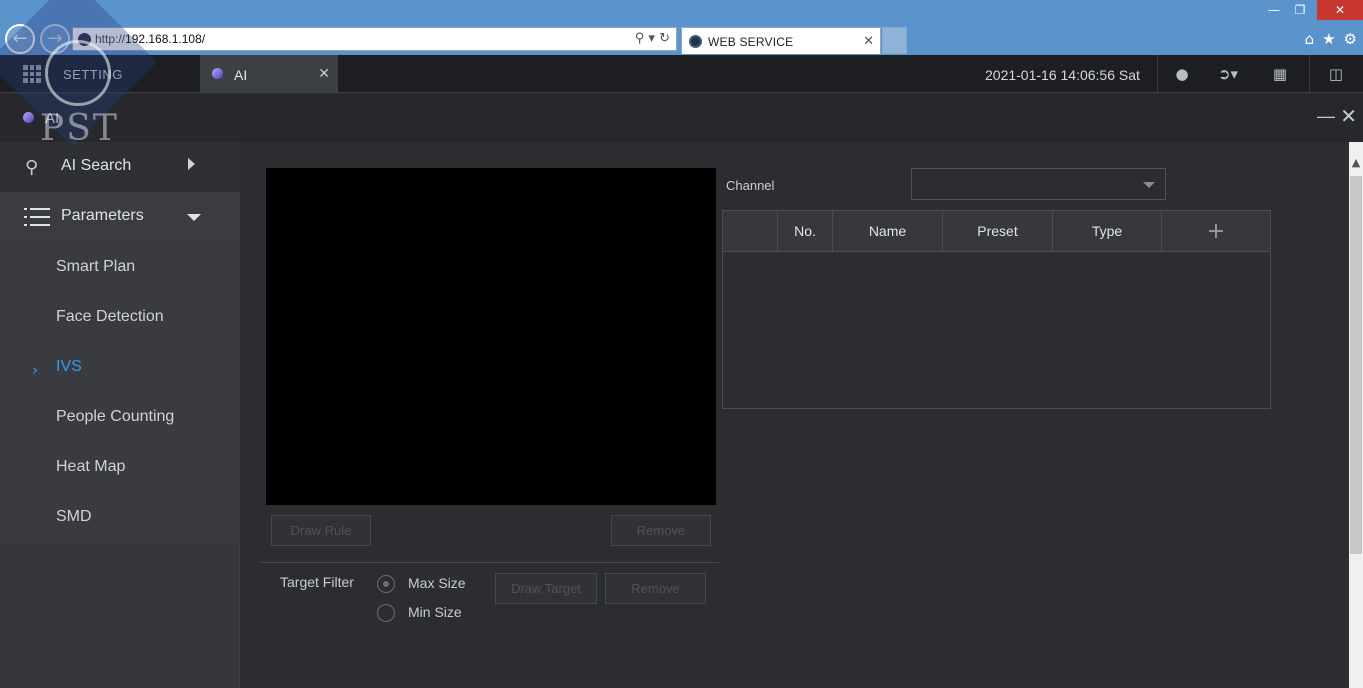  I want to click on logout-icon: ➲▾, so click(1228, 74).